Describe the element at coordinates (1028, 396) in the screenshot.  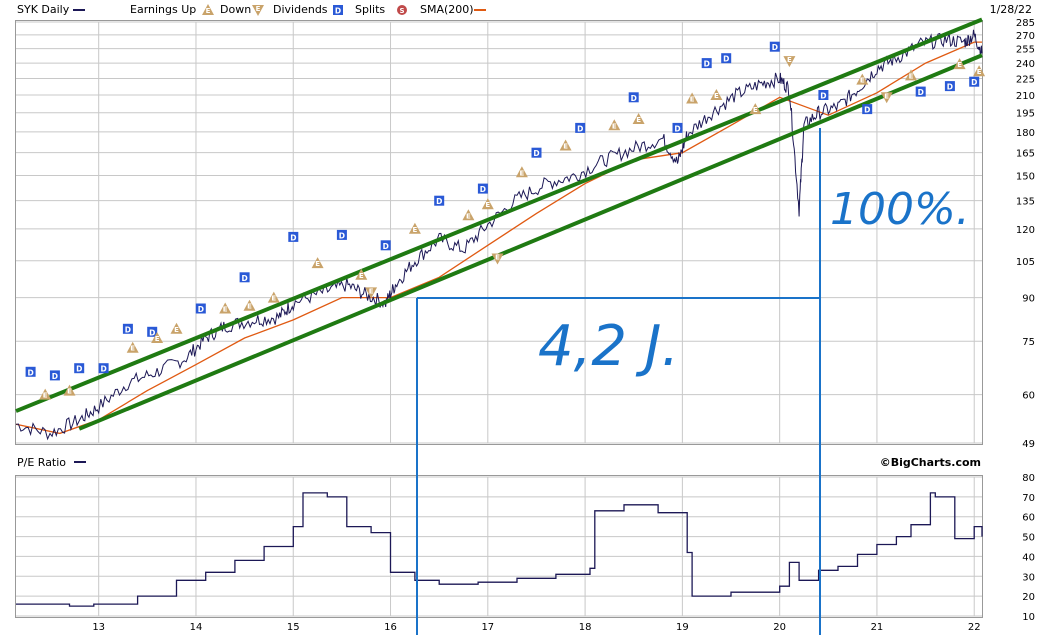
I see `price-y-tick-label: 60` at that location.